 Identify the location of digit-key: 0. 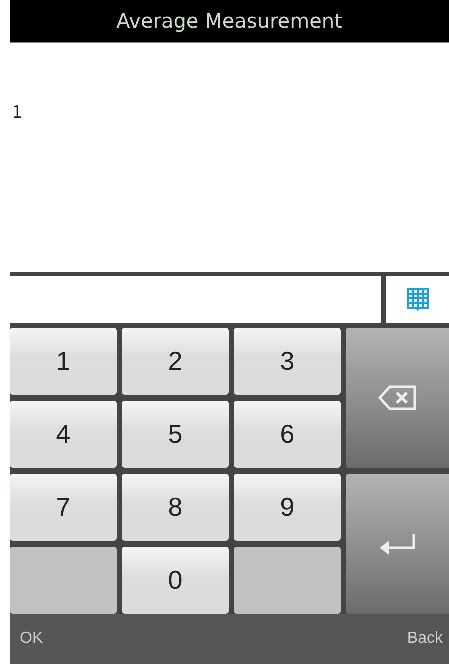
(175, 580).